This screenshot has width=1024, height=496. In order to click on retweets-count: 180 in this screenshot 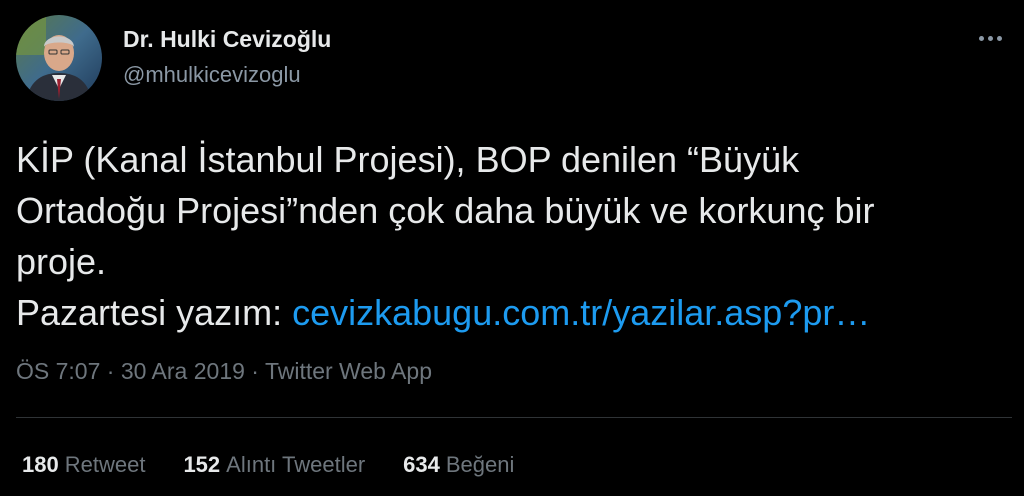, I will do `click(40, 464)`.